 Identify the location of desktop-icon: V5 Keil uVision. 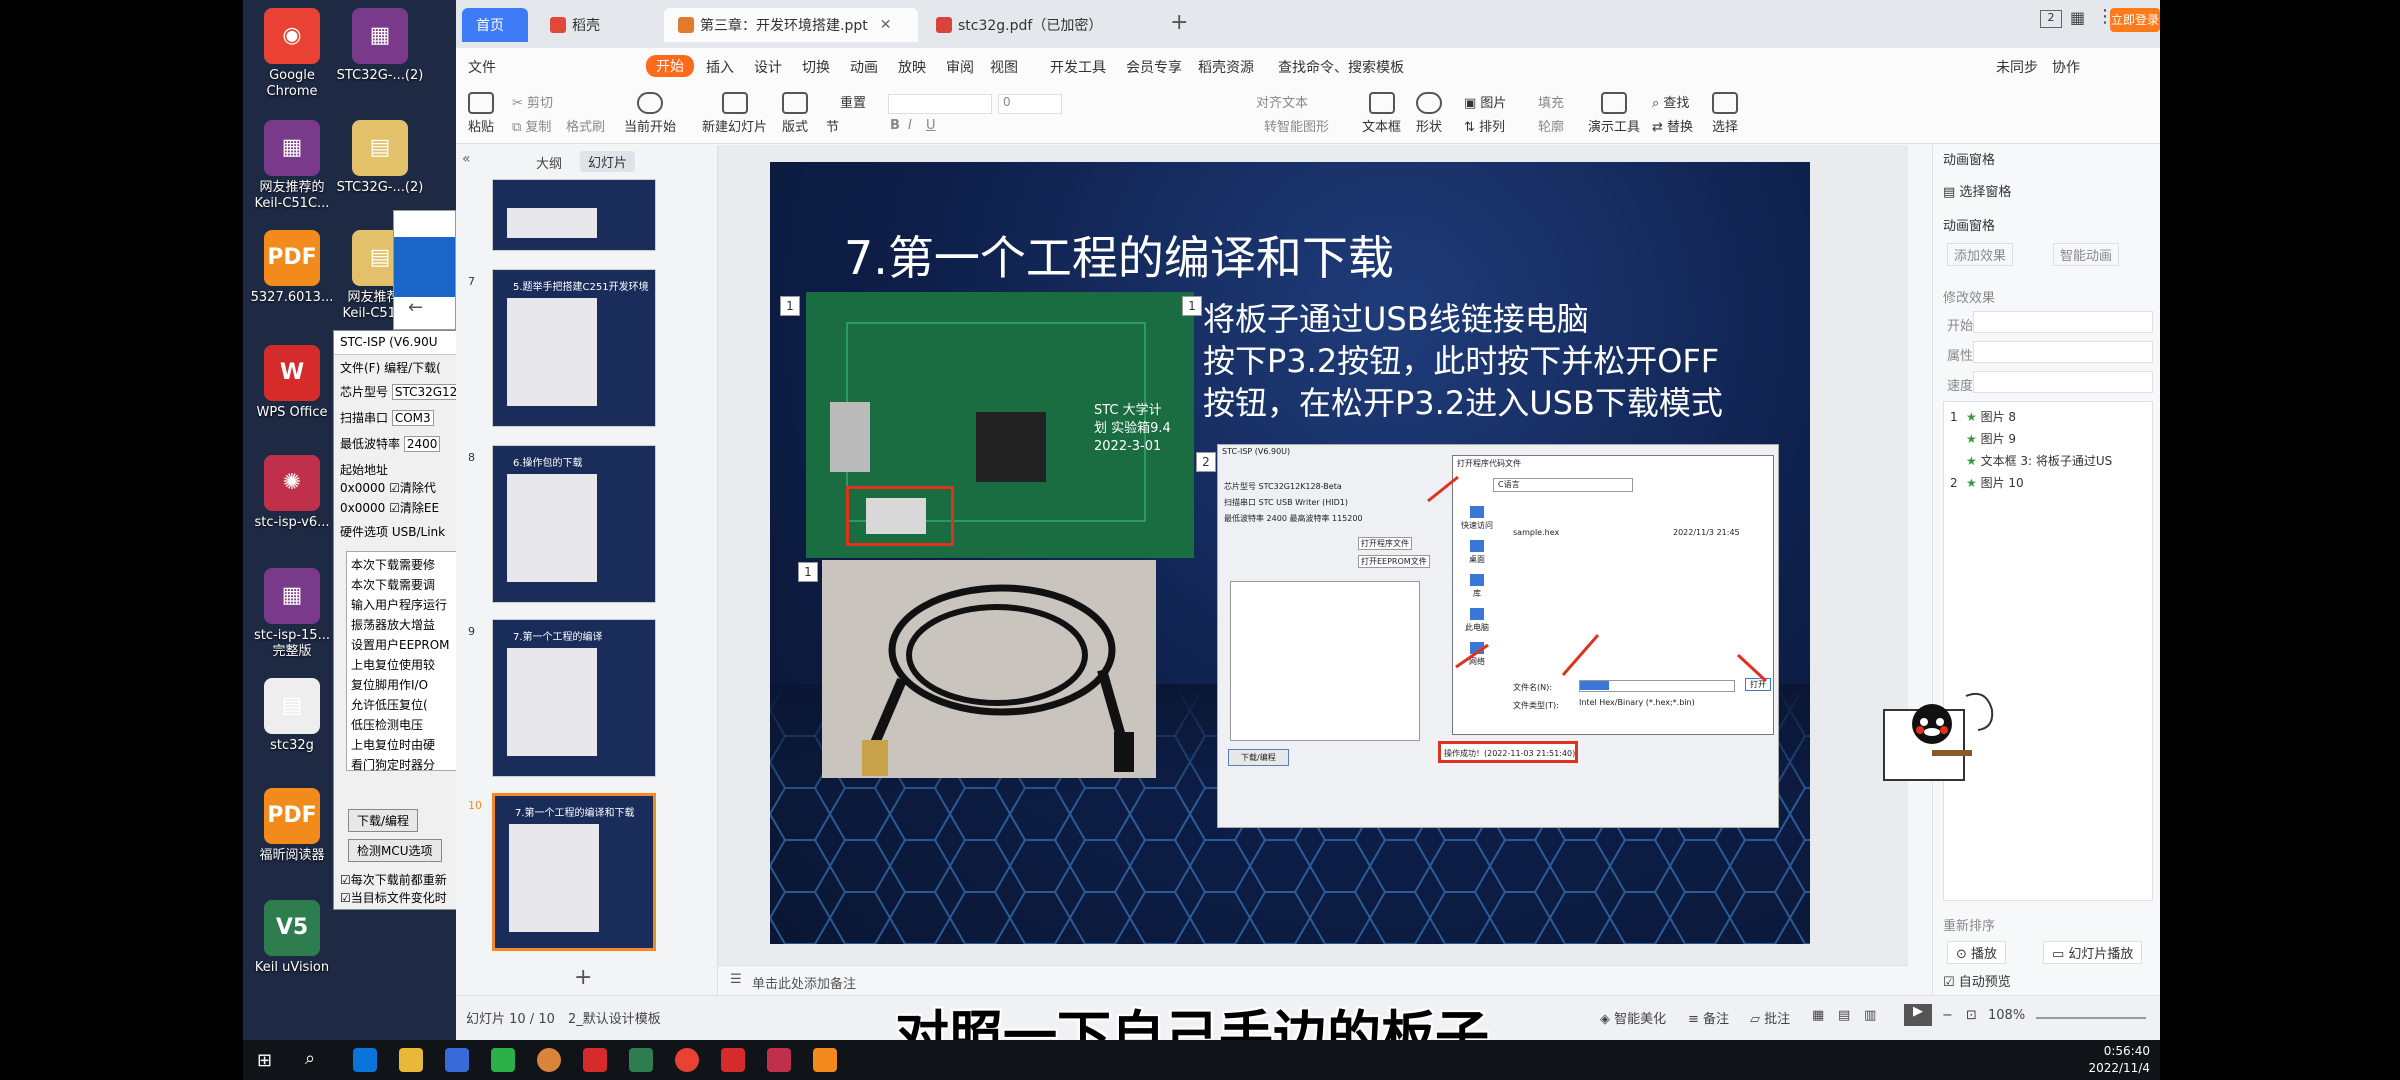
(292, 938).